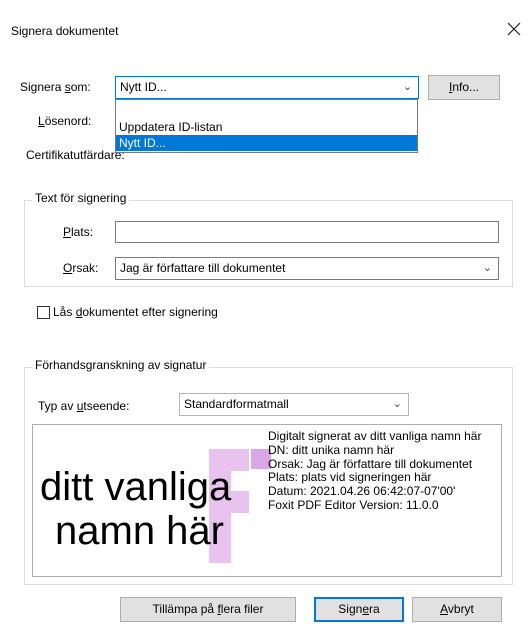 The image size is (528, 636). What do you see at coordinates (370, 463) in the screenshot?
I see `detail-line: Orsak: Jag är författare till dokumentet` at bounding box center [370, 463].